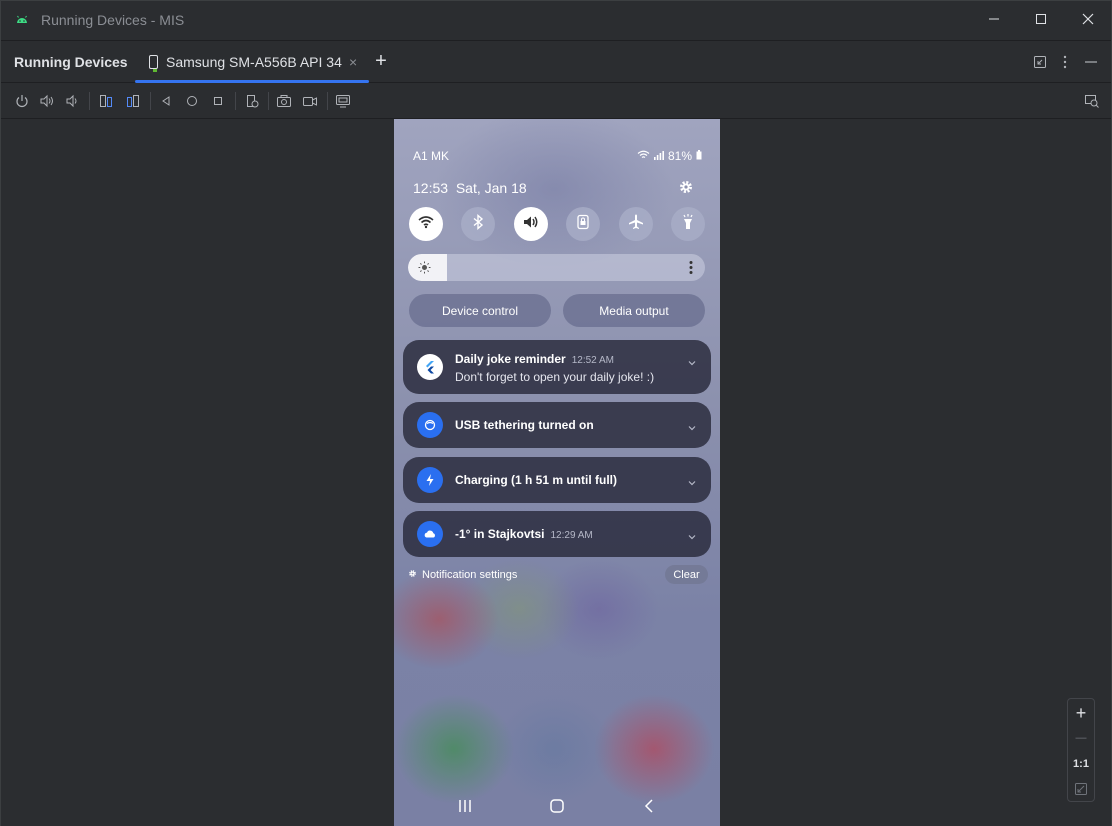  Describe the element at coordinates (424, 267) in the screenshot. I see `brightness-icon` at that location.